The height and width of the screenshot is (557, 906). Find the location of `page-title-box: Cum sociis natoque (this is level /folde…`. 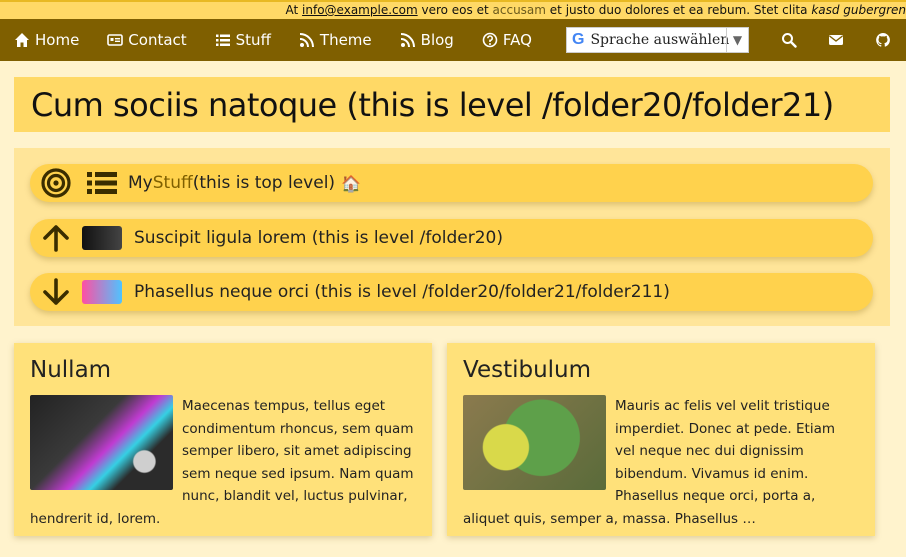

page-title-box: Cum sociis natoque (this is level /folde… is located at coordinates (452, 104).